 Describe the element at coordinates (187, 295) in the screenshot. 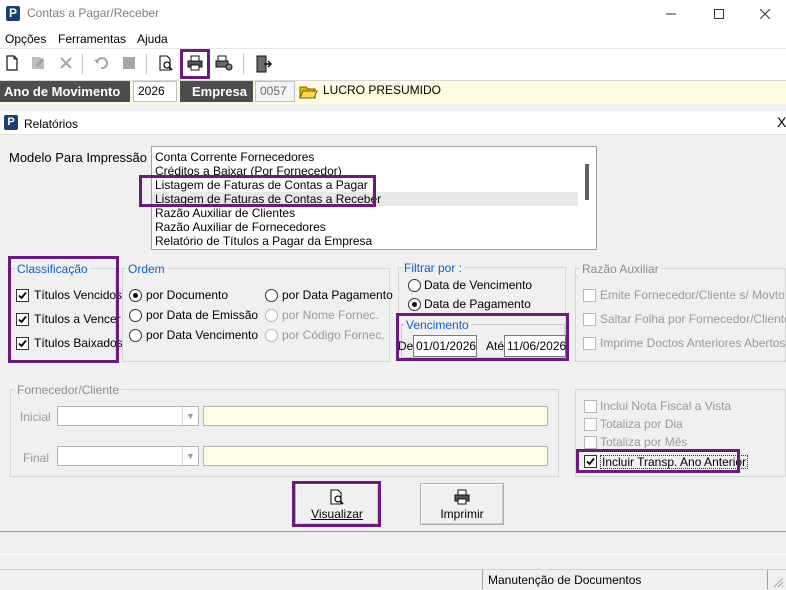

I see `por-documento-label: por Documento` at that location.